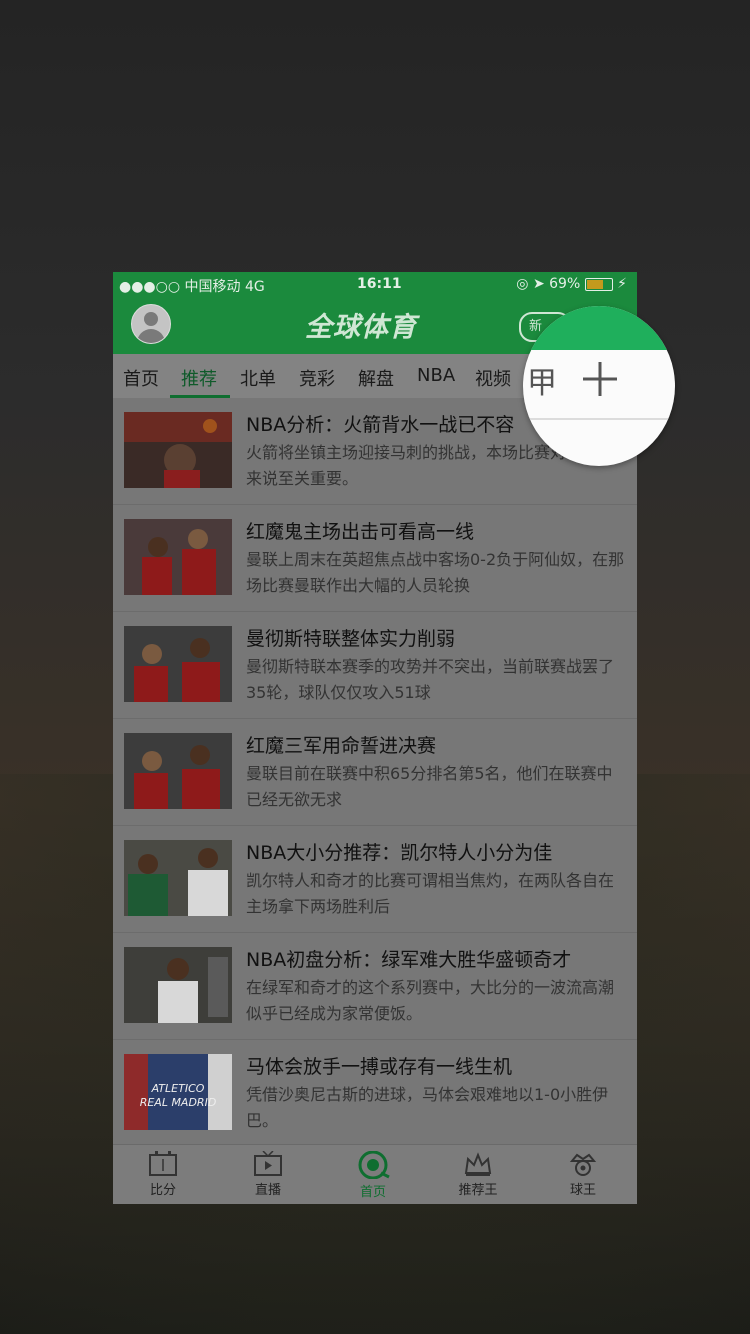  What do you see at coordinates (622, 284) in the screenshot?
I see `charging-icon: ⚡` at bounding box center [622, 284].